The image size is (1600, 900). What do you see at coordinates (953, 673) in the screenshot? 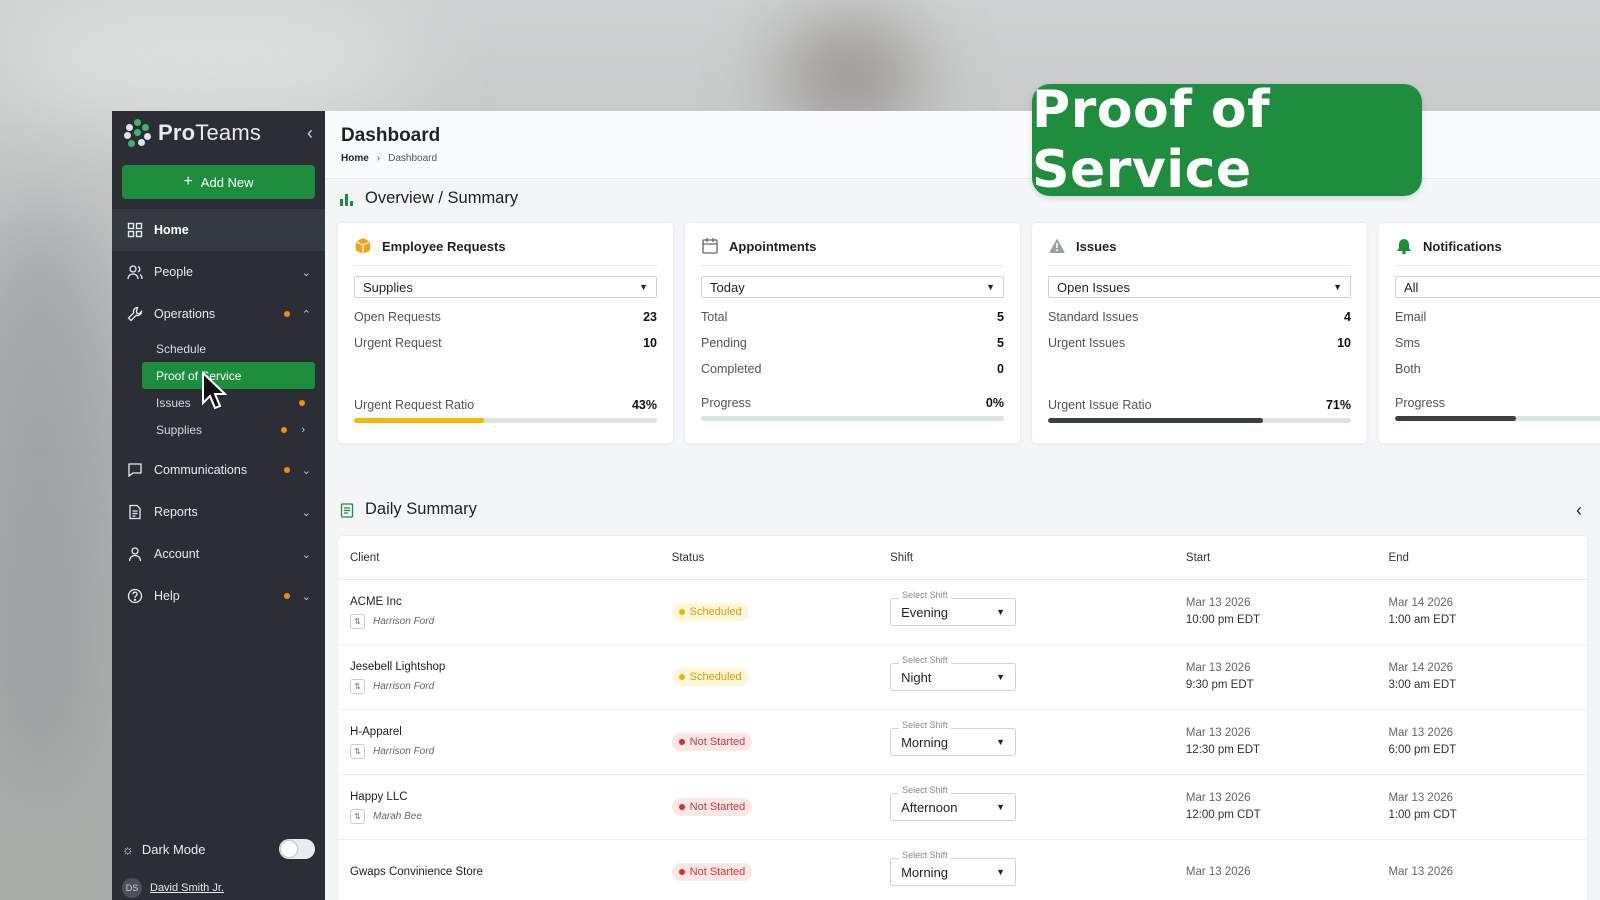
I see `shift-select: Select Shift Night ▼` at bounding box center [953, 673].